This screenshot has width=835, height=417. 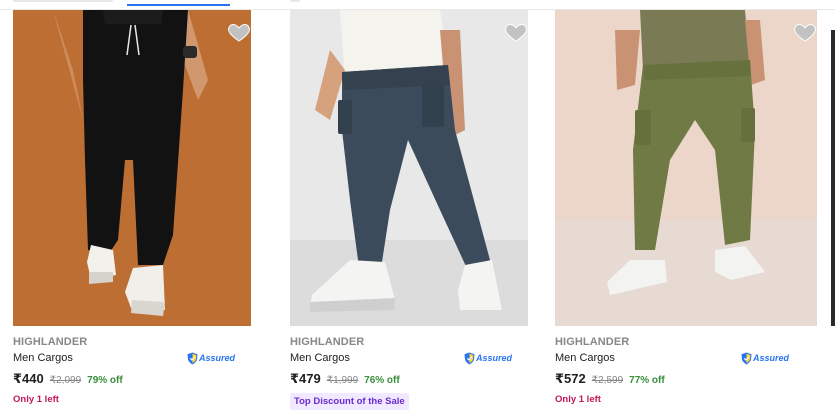 I want to click on cropped-link-underline, so click(x=178, y=5).